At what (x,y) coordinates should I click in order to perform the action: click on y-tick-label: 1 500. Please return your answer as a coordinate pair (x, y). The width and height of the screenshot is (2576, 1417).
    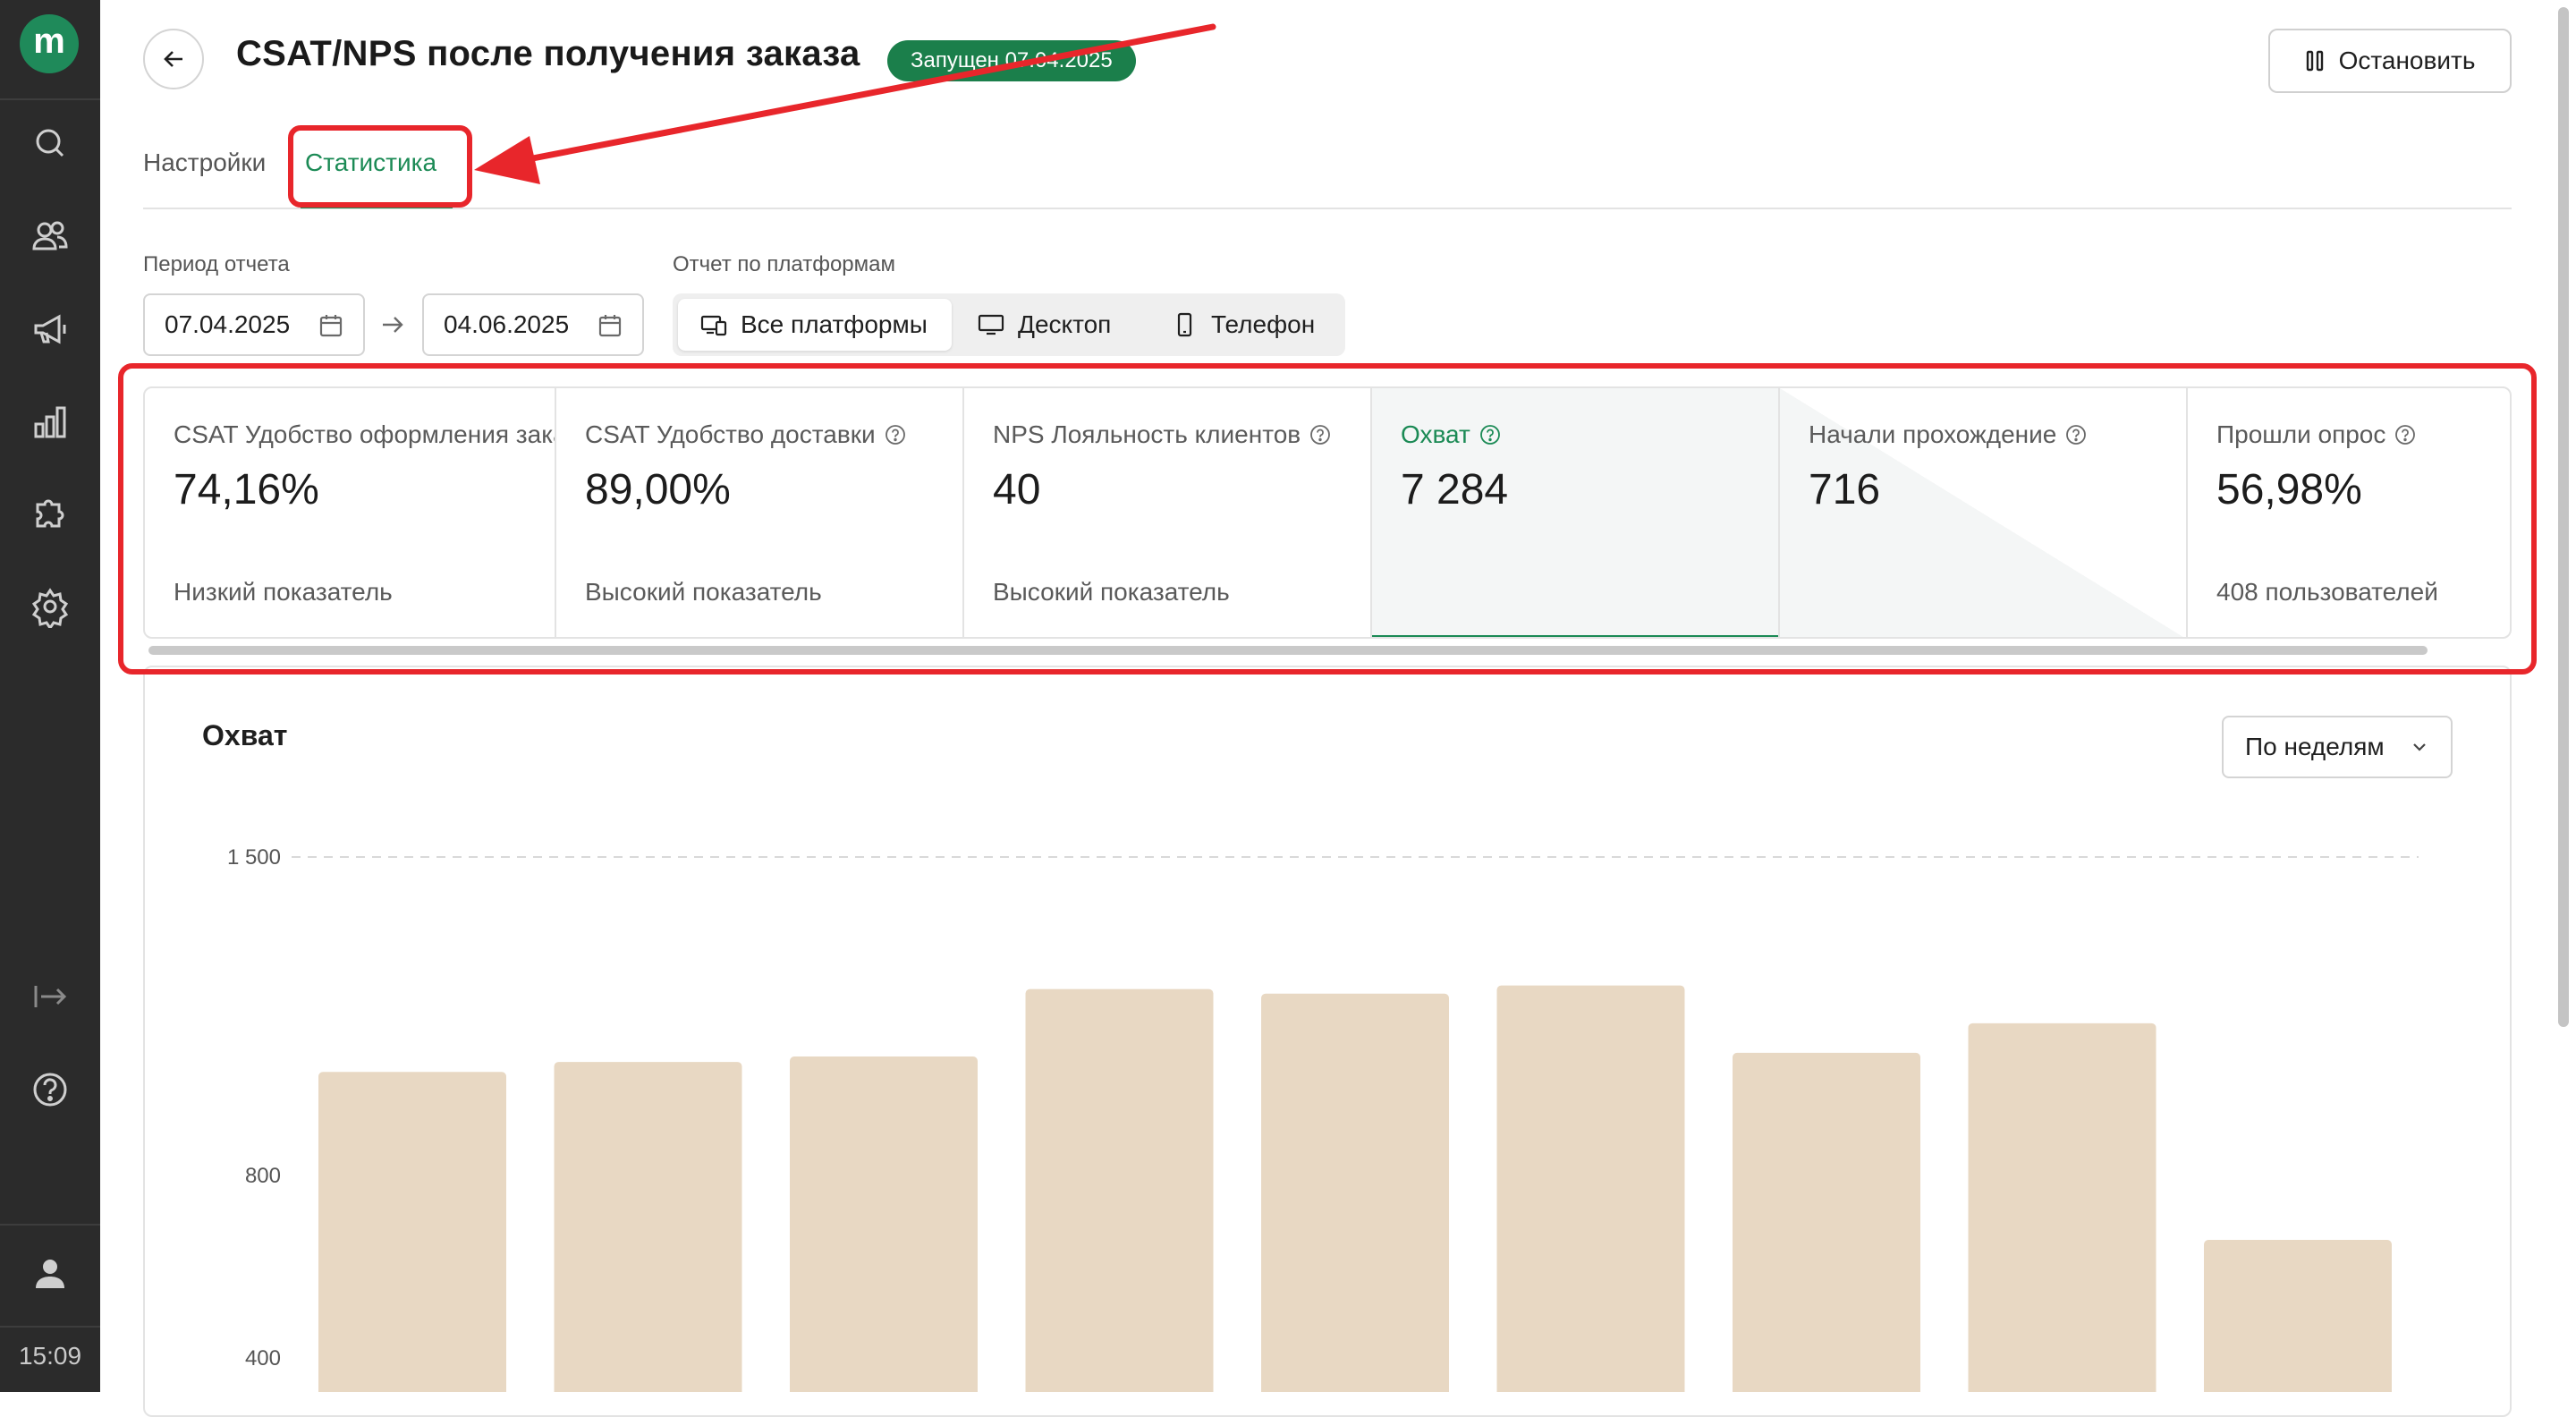
    Looking at the image, I should click on (254, 857).